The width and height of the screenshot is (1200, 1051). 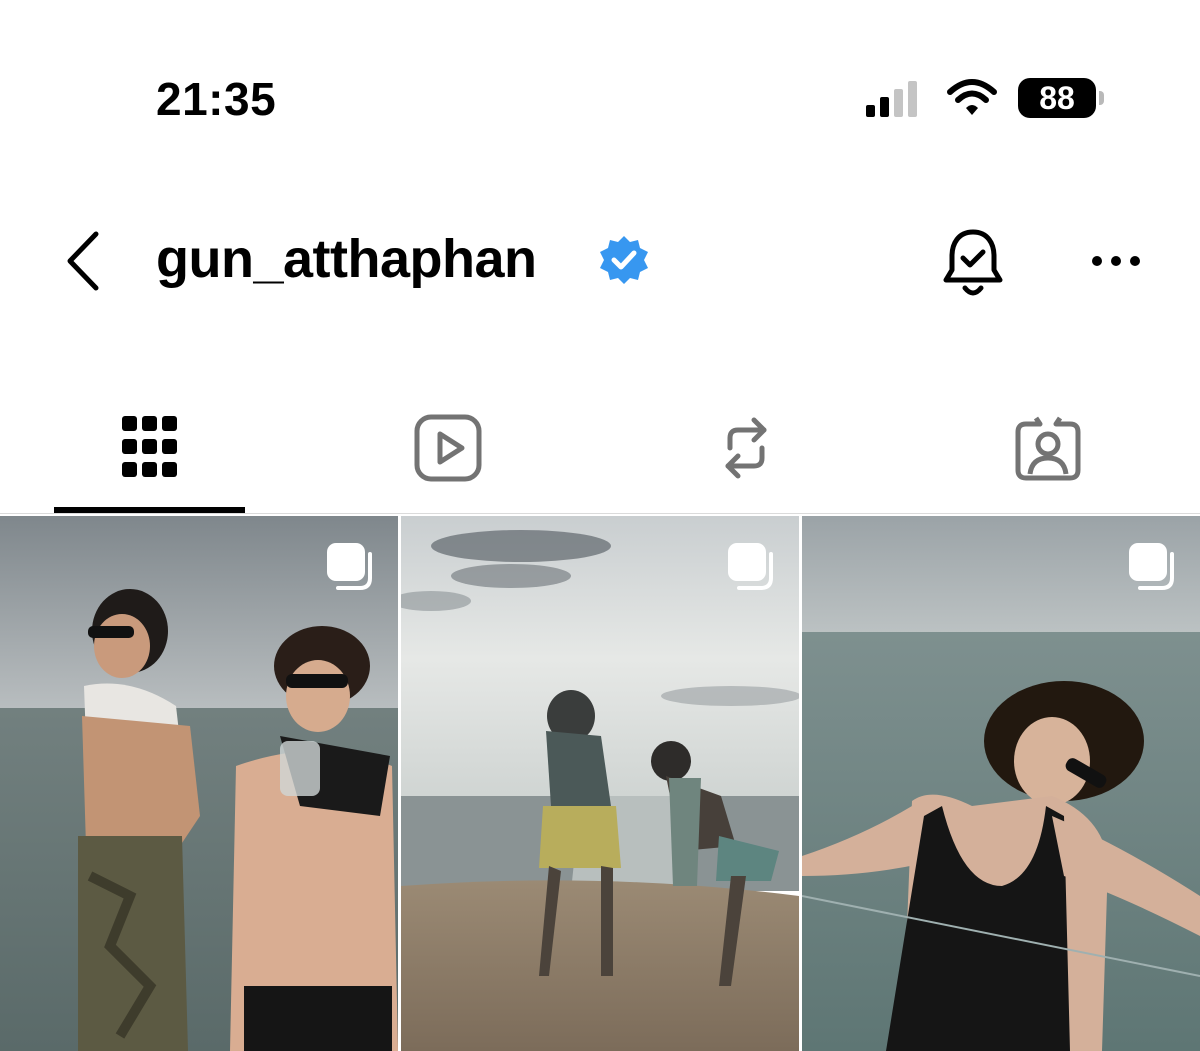 What do you see at coordinates (346, 259) in the screenshot?
I see `profile-username: gun_atthaphan` at bounding box center [346, 259].